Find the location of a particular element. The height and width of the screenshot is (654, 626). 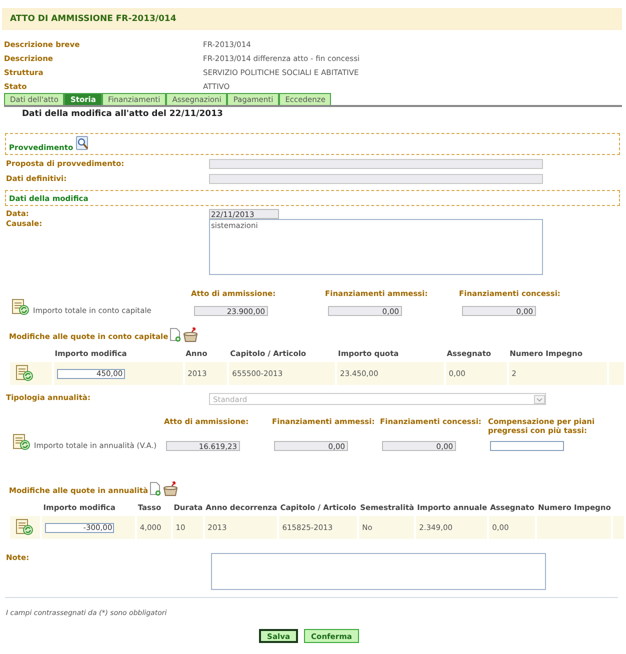

note-field is located at coordinates (378, 571).